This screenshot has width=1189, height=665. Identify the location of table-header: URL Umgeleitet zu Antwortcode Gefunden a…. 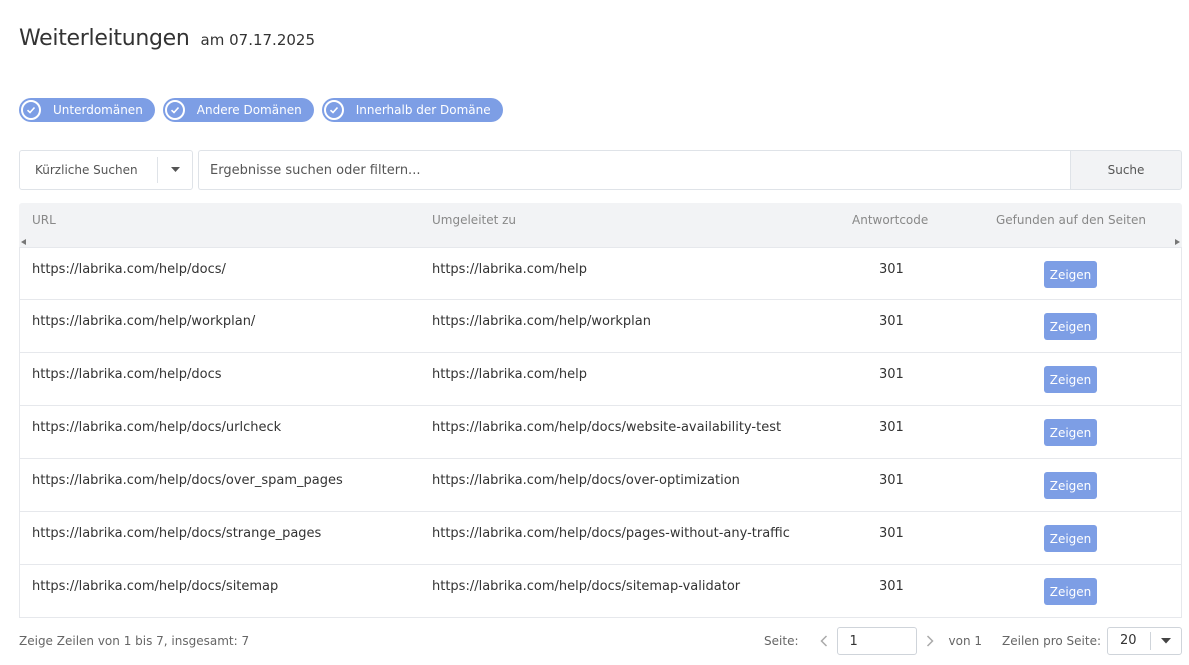
(600, 220).